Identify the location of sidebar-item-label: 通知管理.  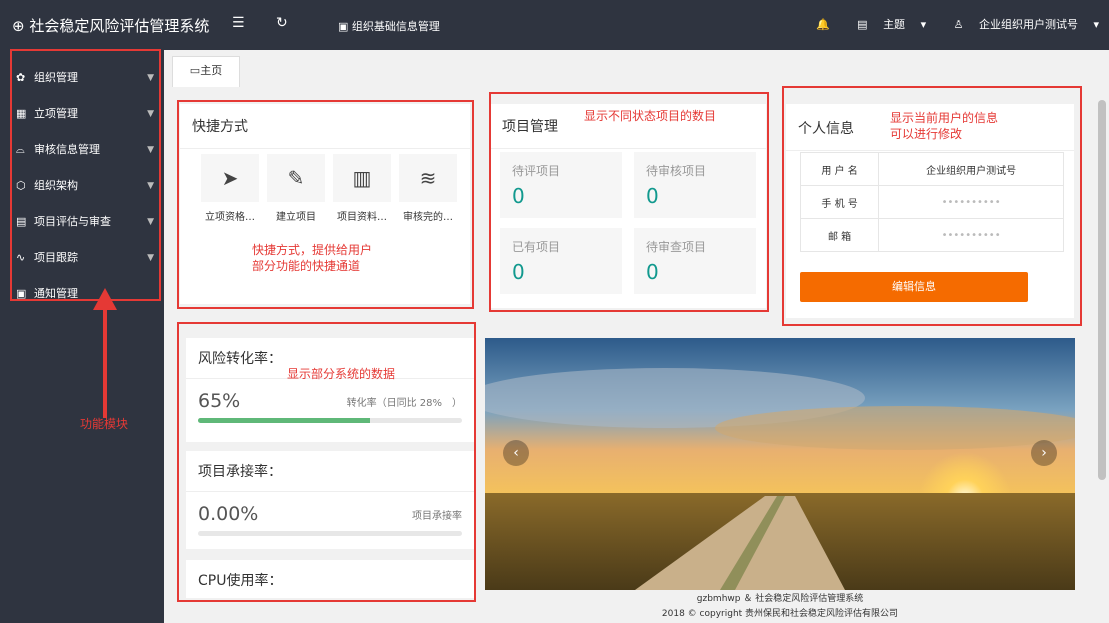
(56, 293).